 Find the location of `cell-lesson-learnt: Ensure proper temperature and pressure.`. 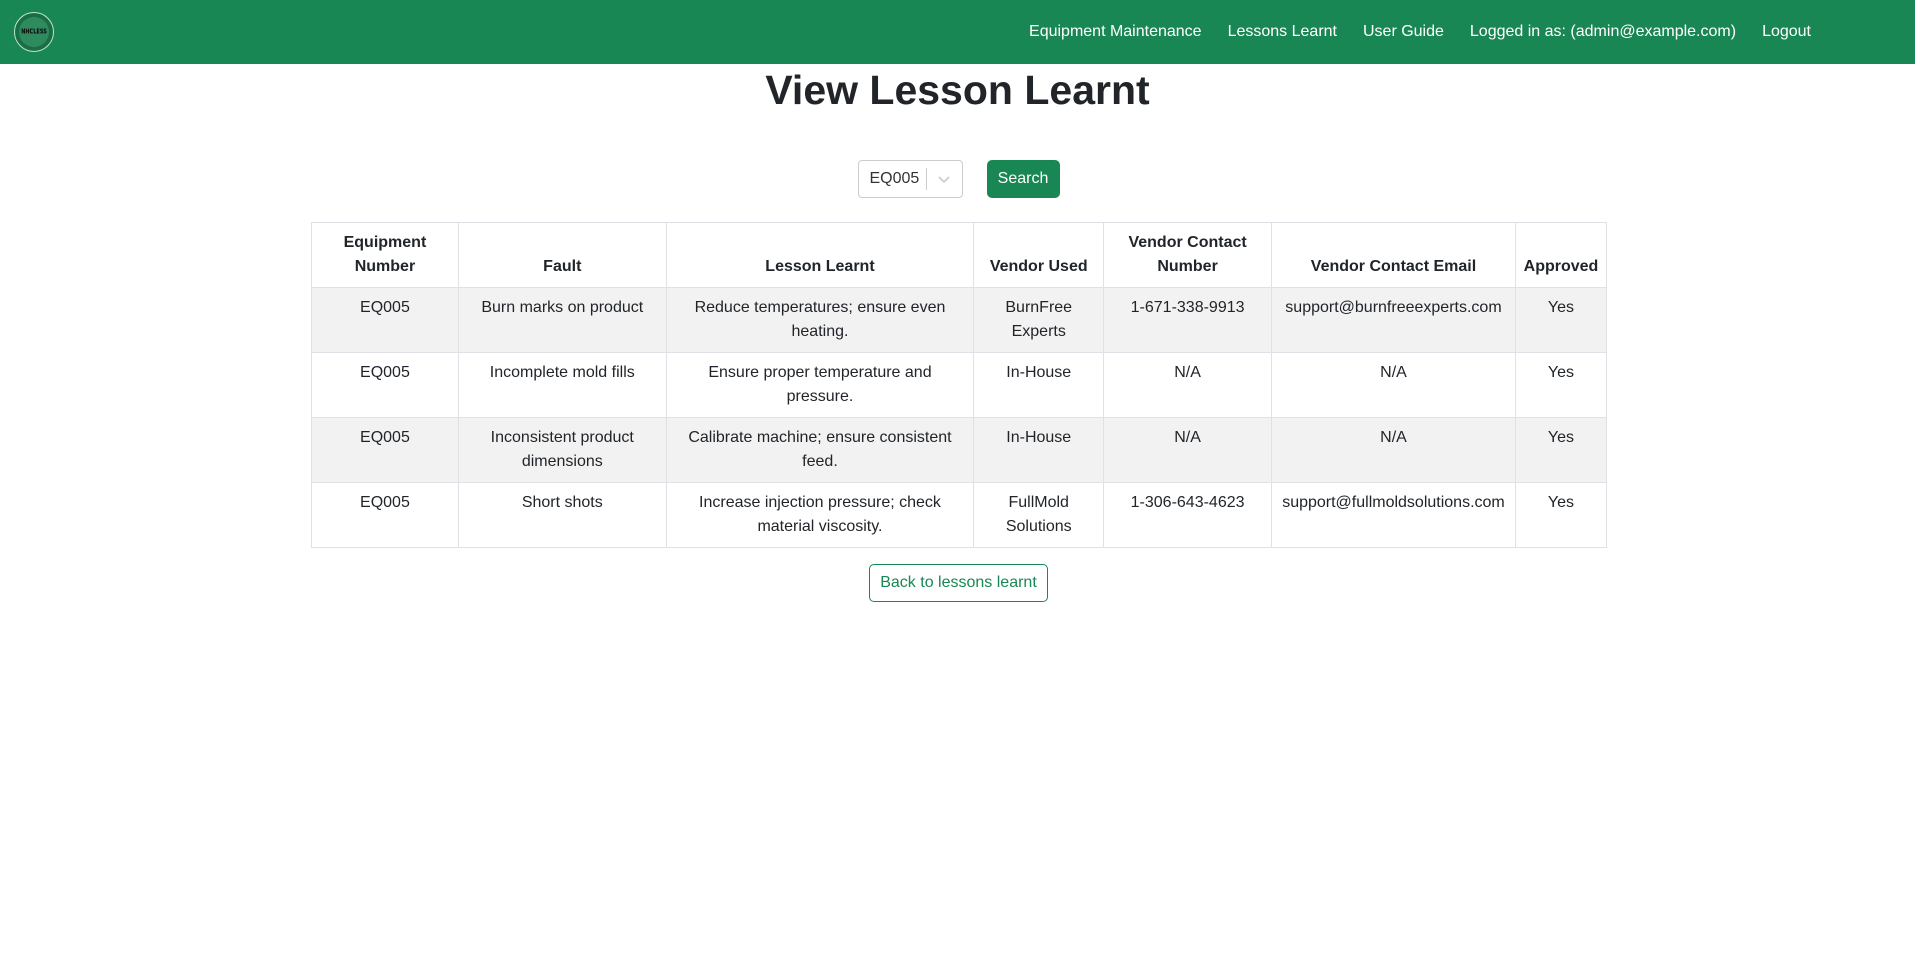

cell-lesson-learnt: Ensure proper temperature and pressure. is located at coordinates (820, 385).